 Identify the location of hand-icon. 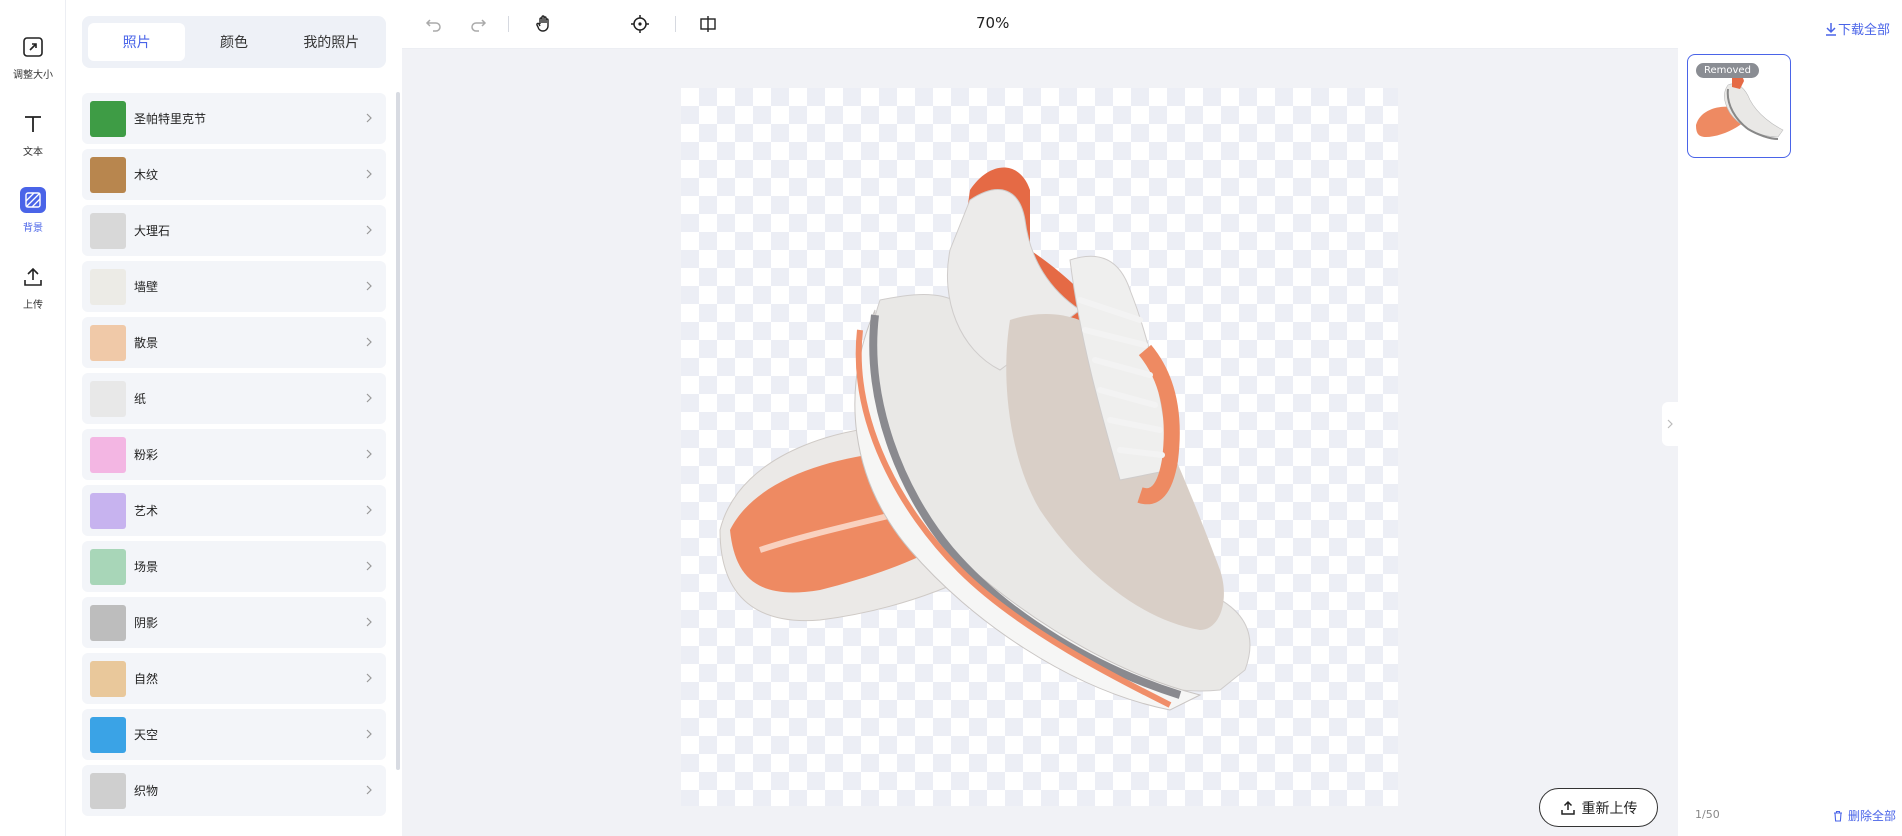
(542, 23).